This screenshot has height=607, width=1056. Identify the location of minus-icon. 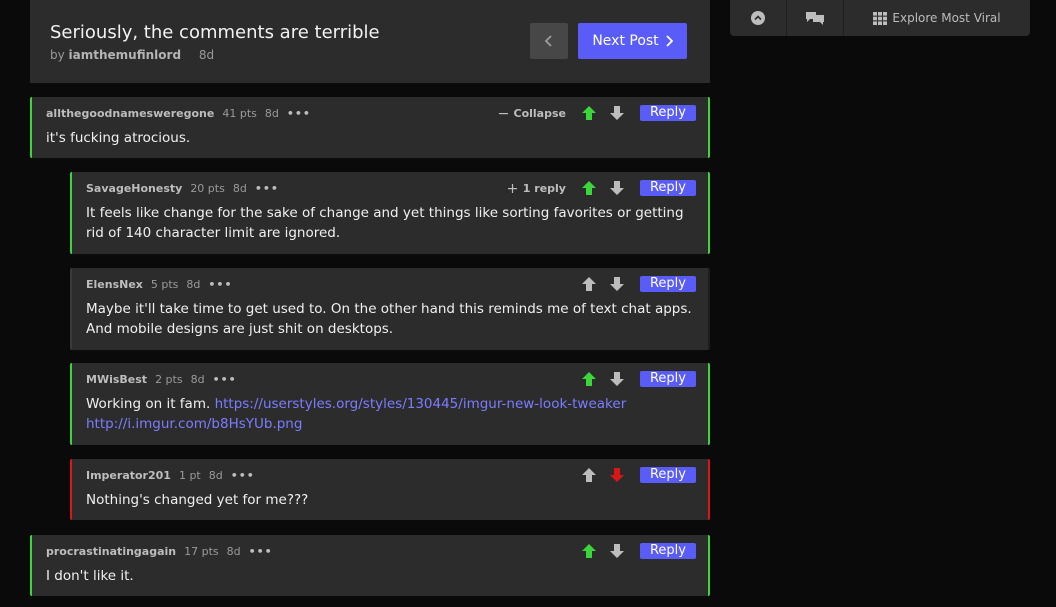
(503, 113).